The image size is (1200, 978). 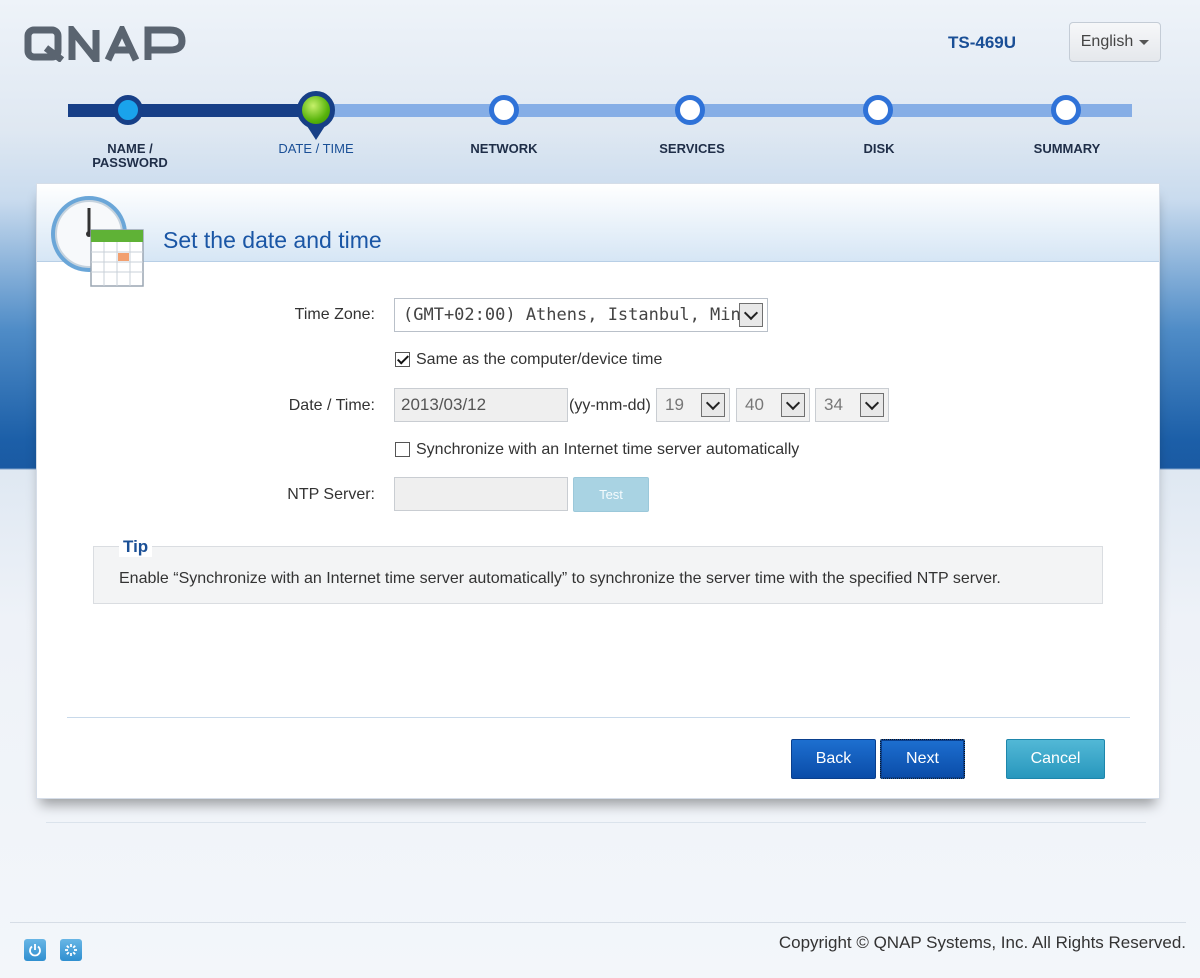 I want to click on qnap-logo, so click(x=105, y=44).